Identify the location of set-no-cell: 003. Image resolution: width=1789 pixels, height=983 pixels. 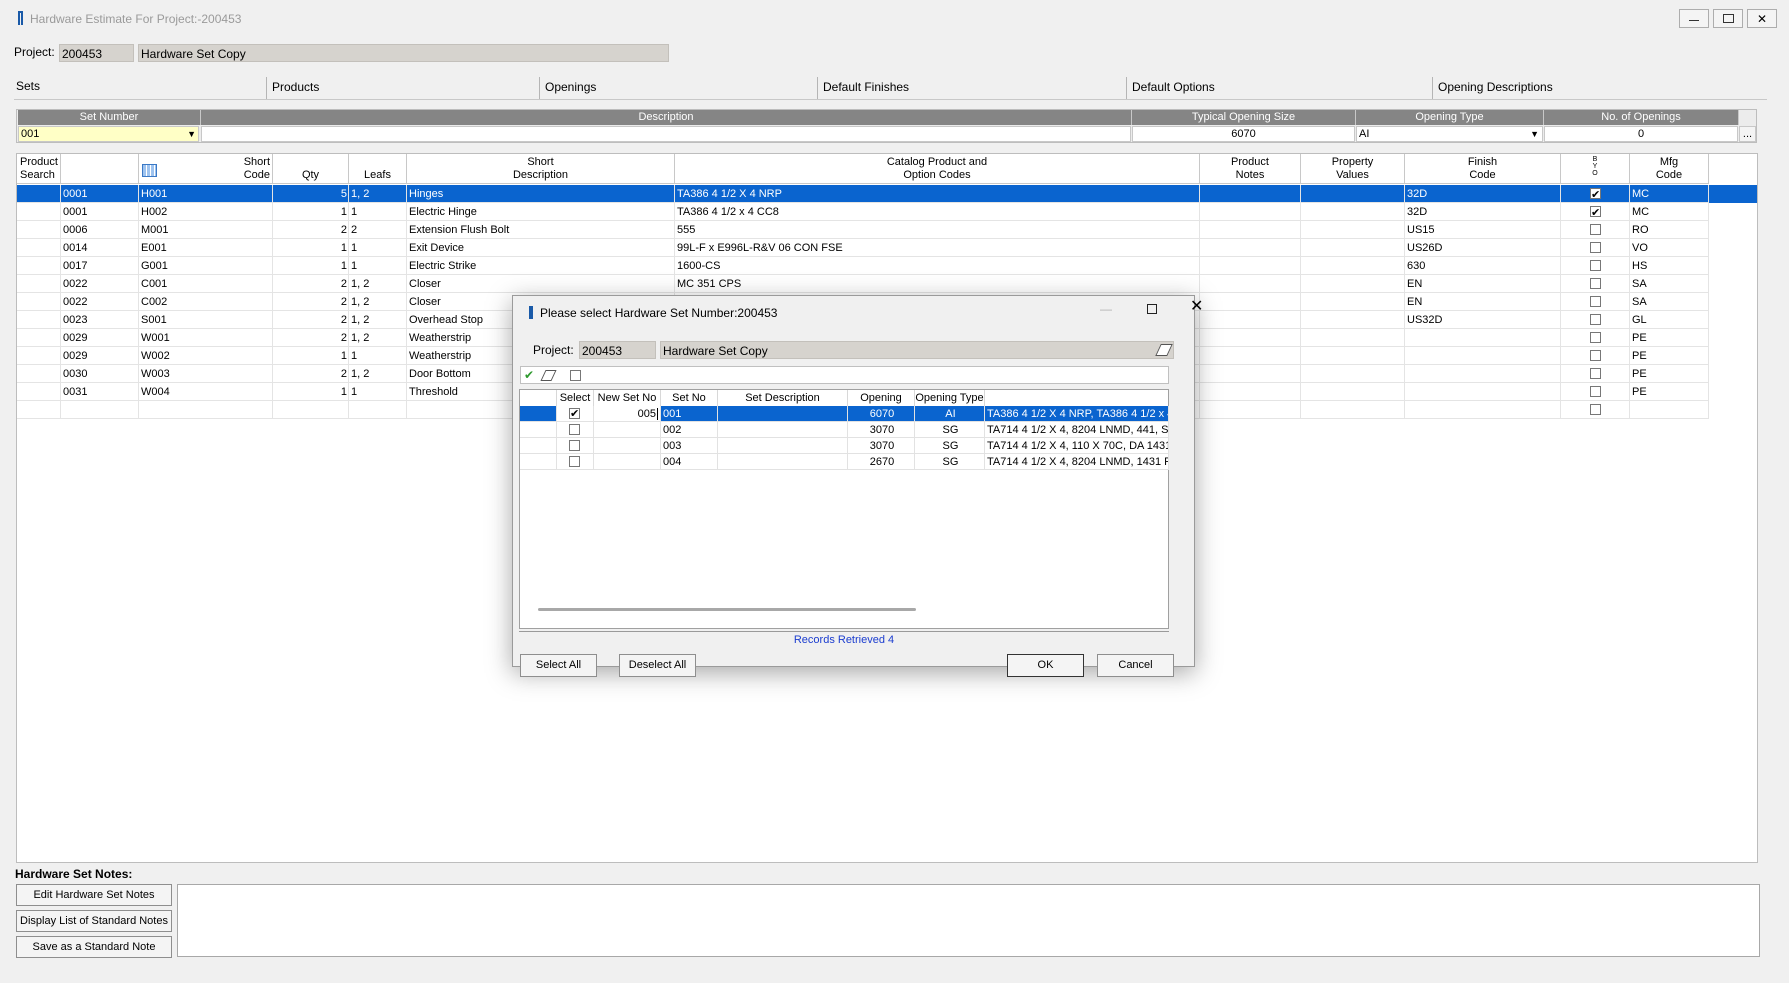
(689, 446).